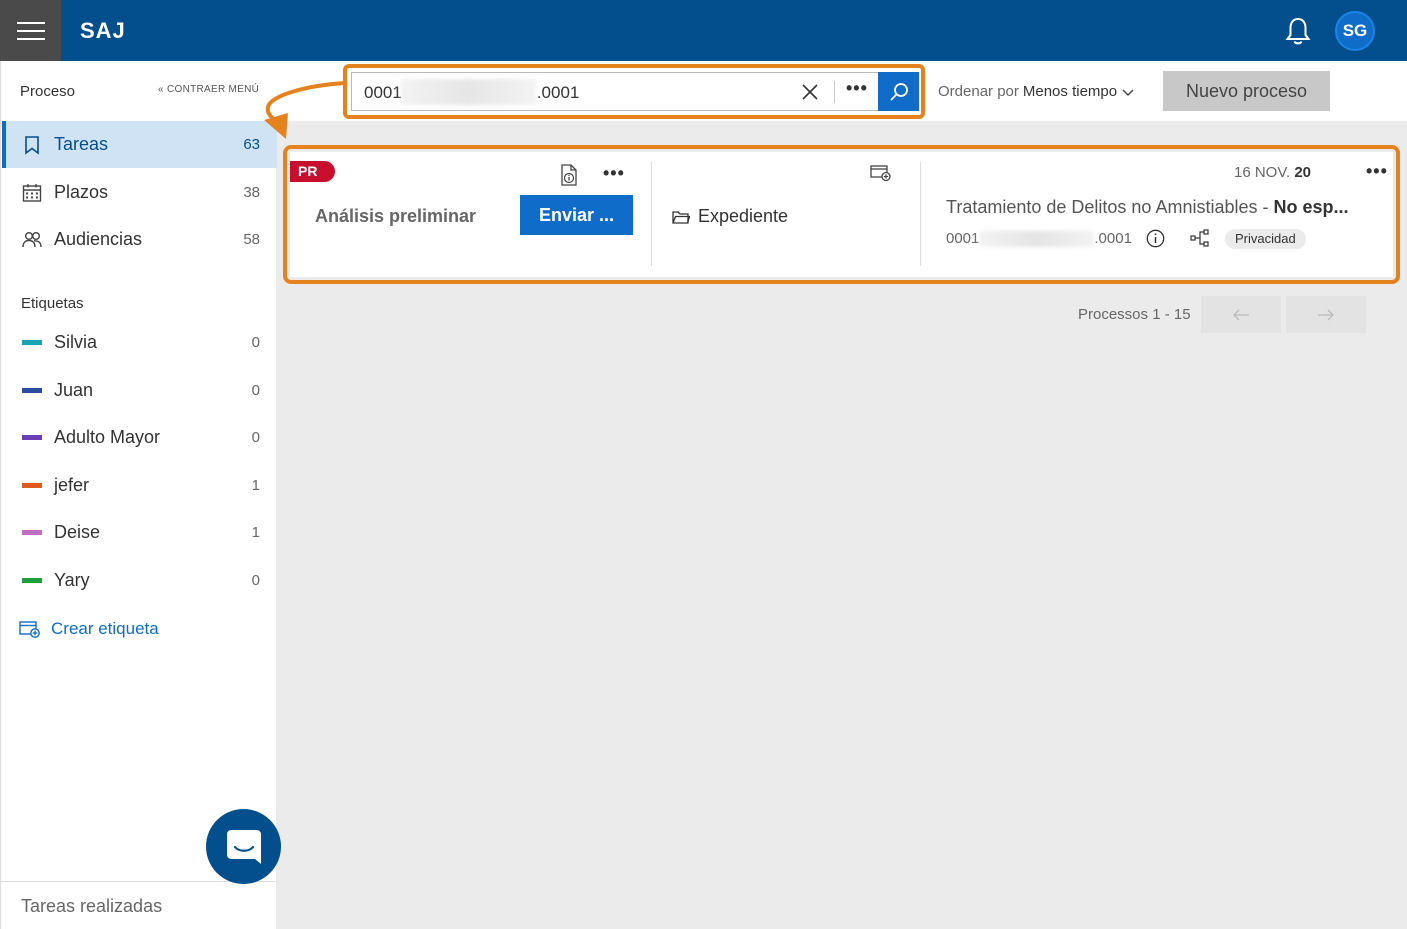 The height and width of the screenshot is (929, 1407). I want to click on sort-dropdown: Ordenar por Menos tiempo, so click(1036, 91).